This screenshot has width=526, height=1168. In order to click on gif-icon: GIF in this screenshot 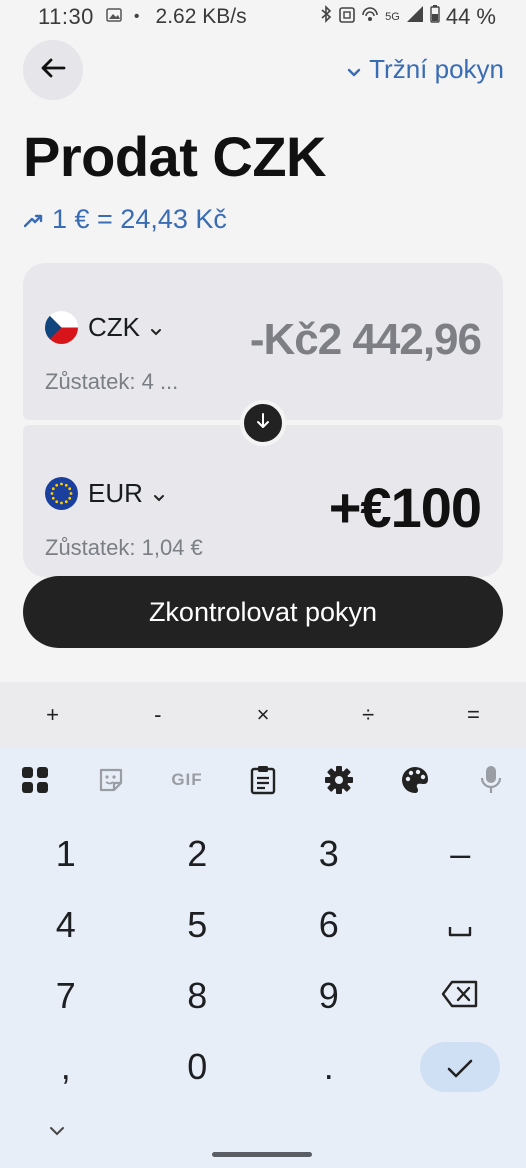, I will do `click(187, 780)`.